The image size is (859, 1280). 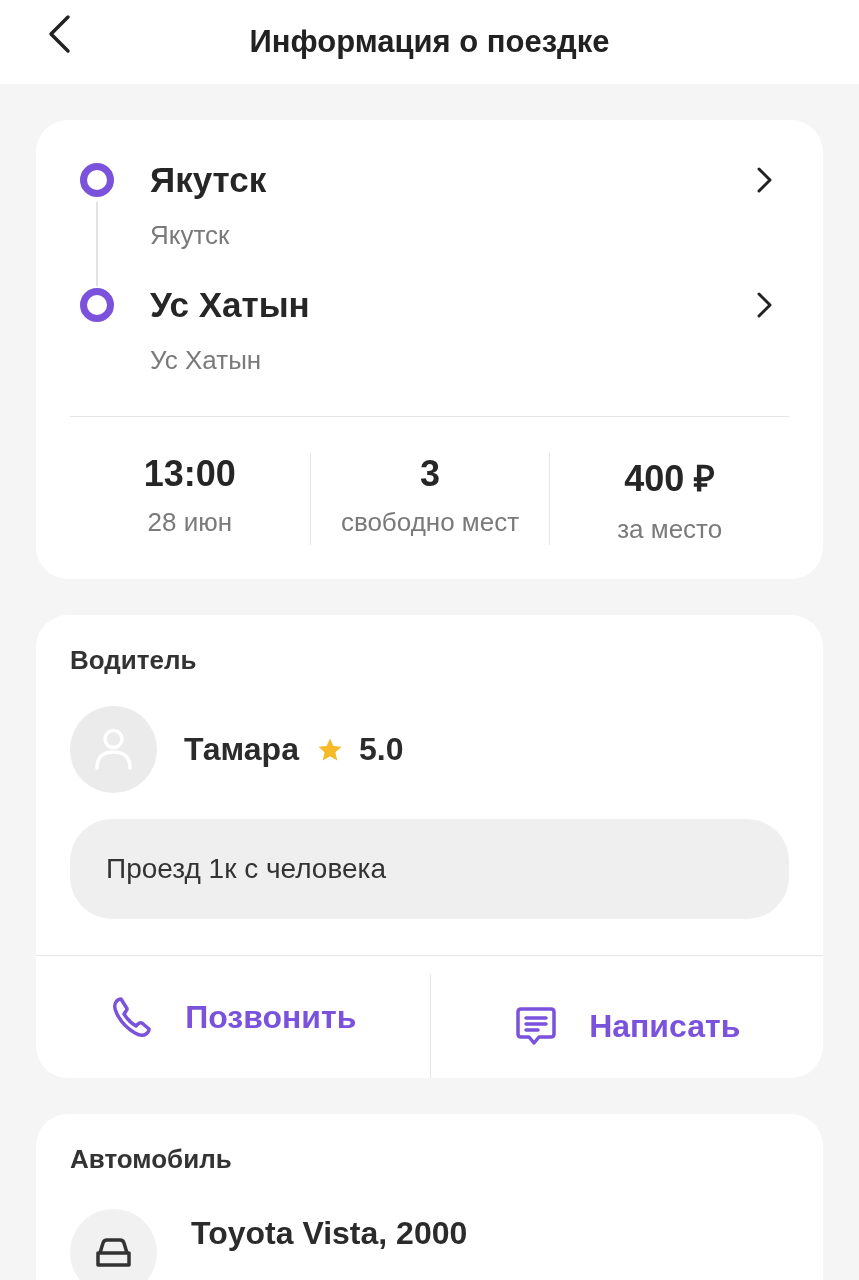 What do you see at coordinates (190, 522) in the screenshot?
I see `stat-label: 28 июн` at bounding box center [190, 522].